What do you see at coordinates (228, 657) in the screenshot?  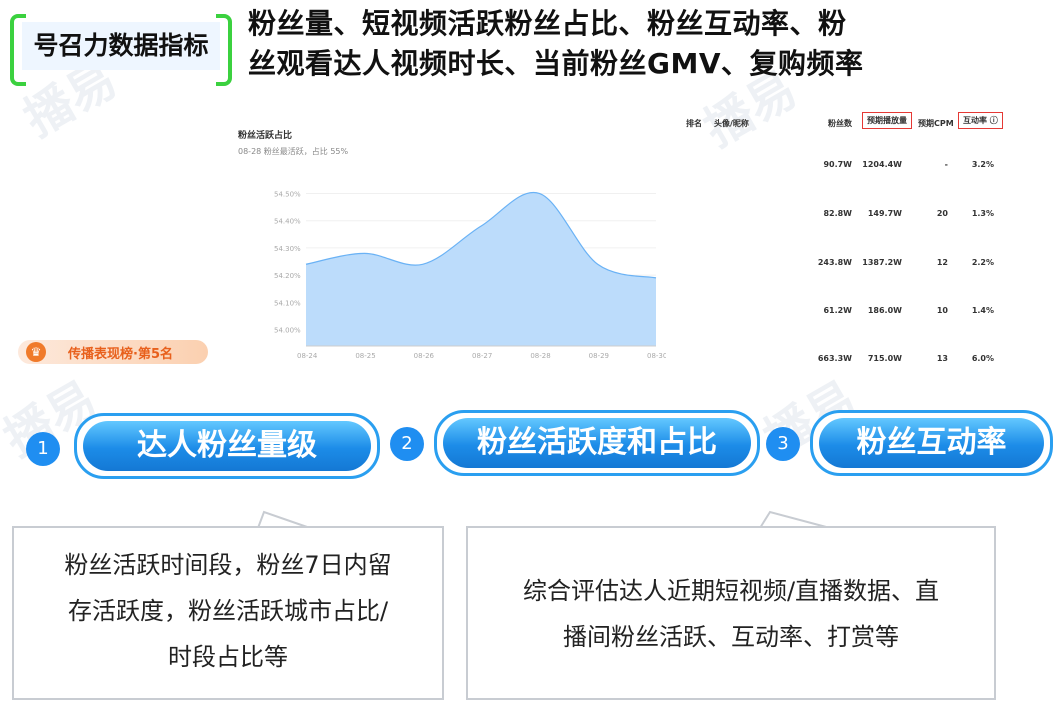 I see `note-left-line-3: 时段占比等` at bounding box center [228, 657].